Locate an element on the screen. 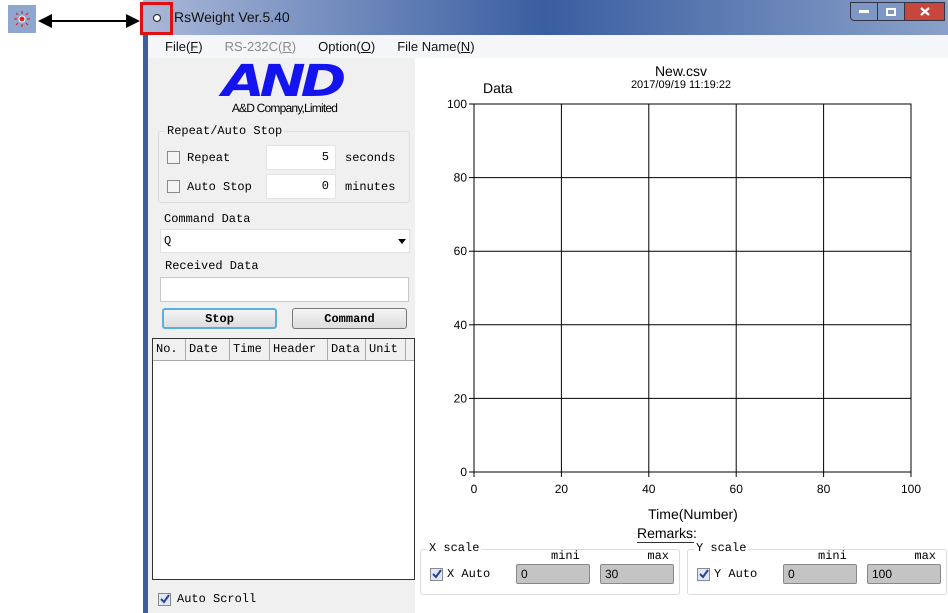 The height and width of the screenshot is (613, 948). caret-icon is located at coordinates (402, 241).